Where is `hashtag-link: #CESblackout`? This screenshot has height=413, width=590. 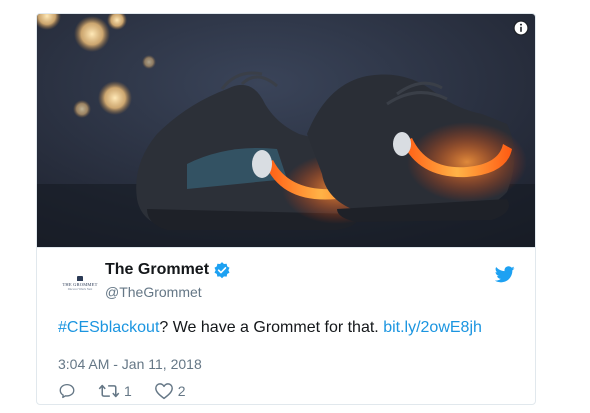 hashtag-link: #CESblackout is located at coordinates (108, 327).